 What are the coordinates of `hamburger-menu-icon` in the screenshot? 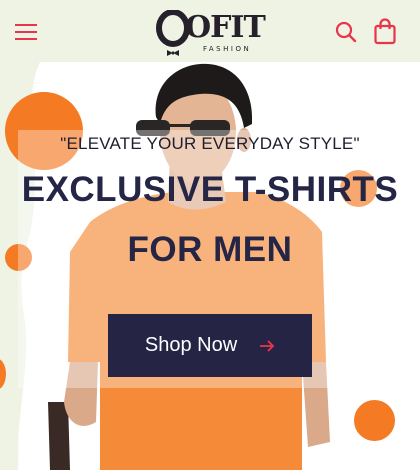 It's located at (27, 32).